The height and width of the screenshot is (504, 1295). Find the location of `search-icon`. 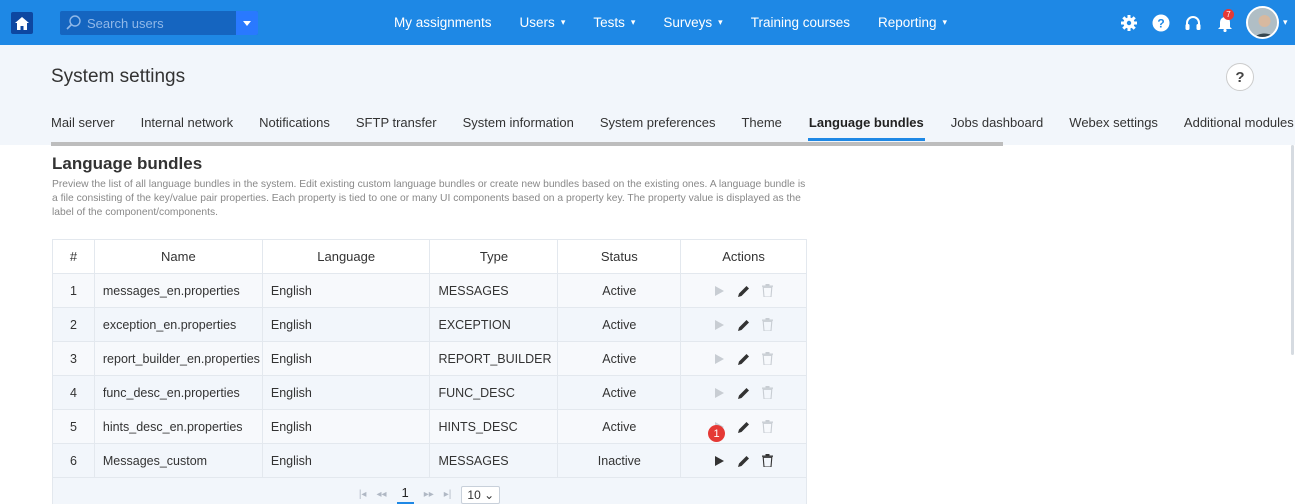

search-icon is located at coordinates (73, 22).